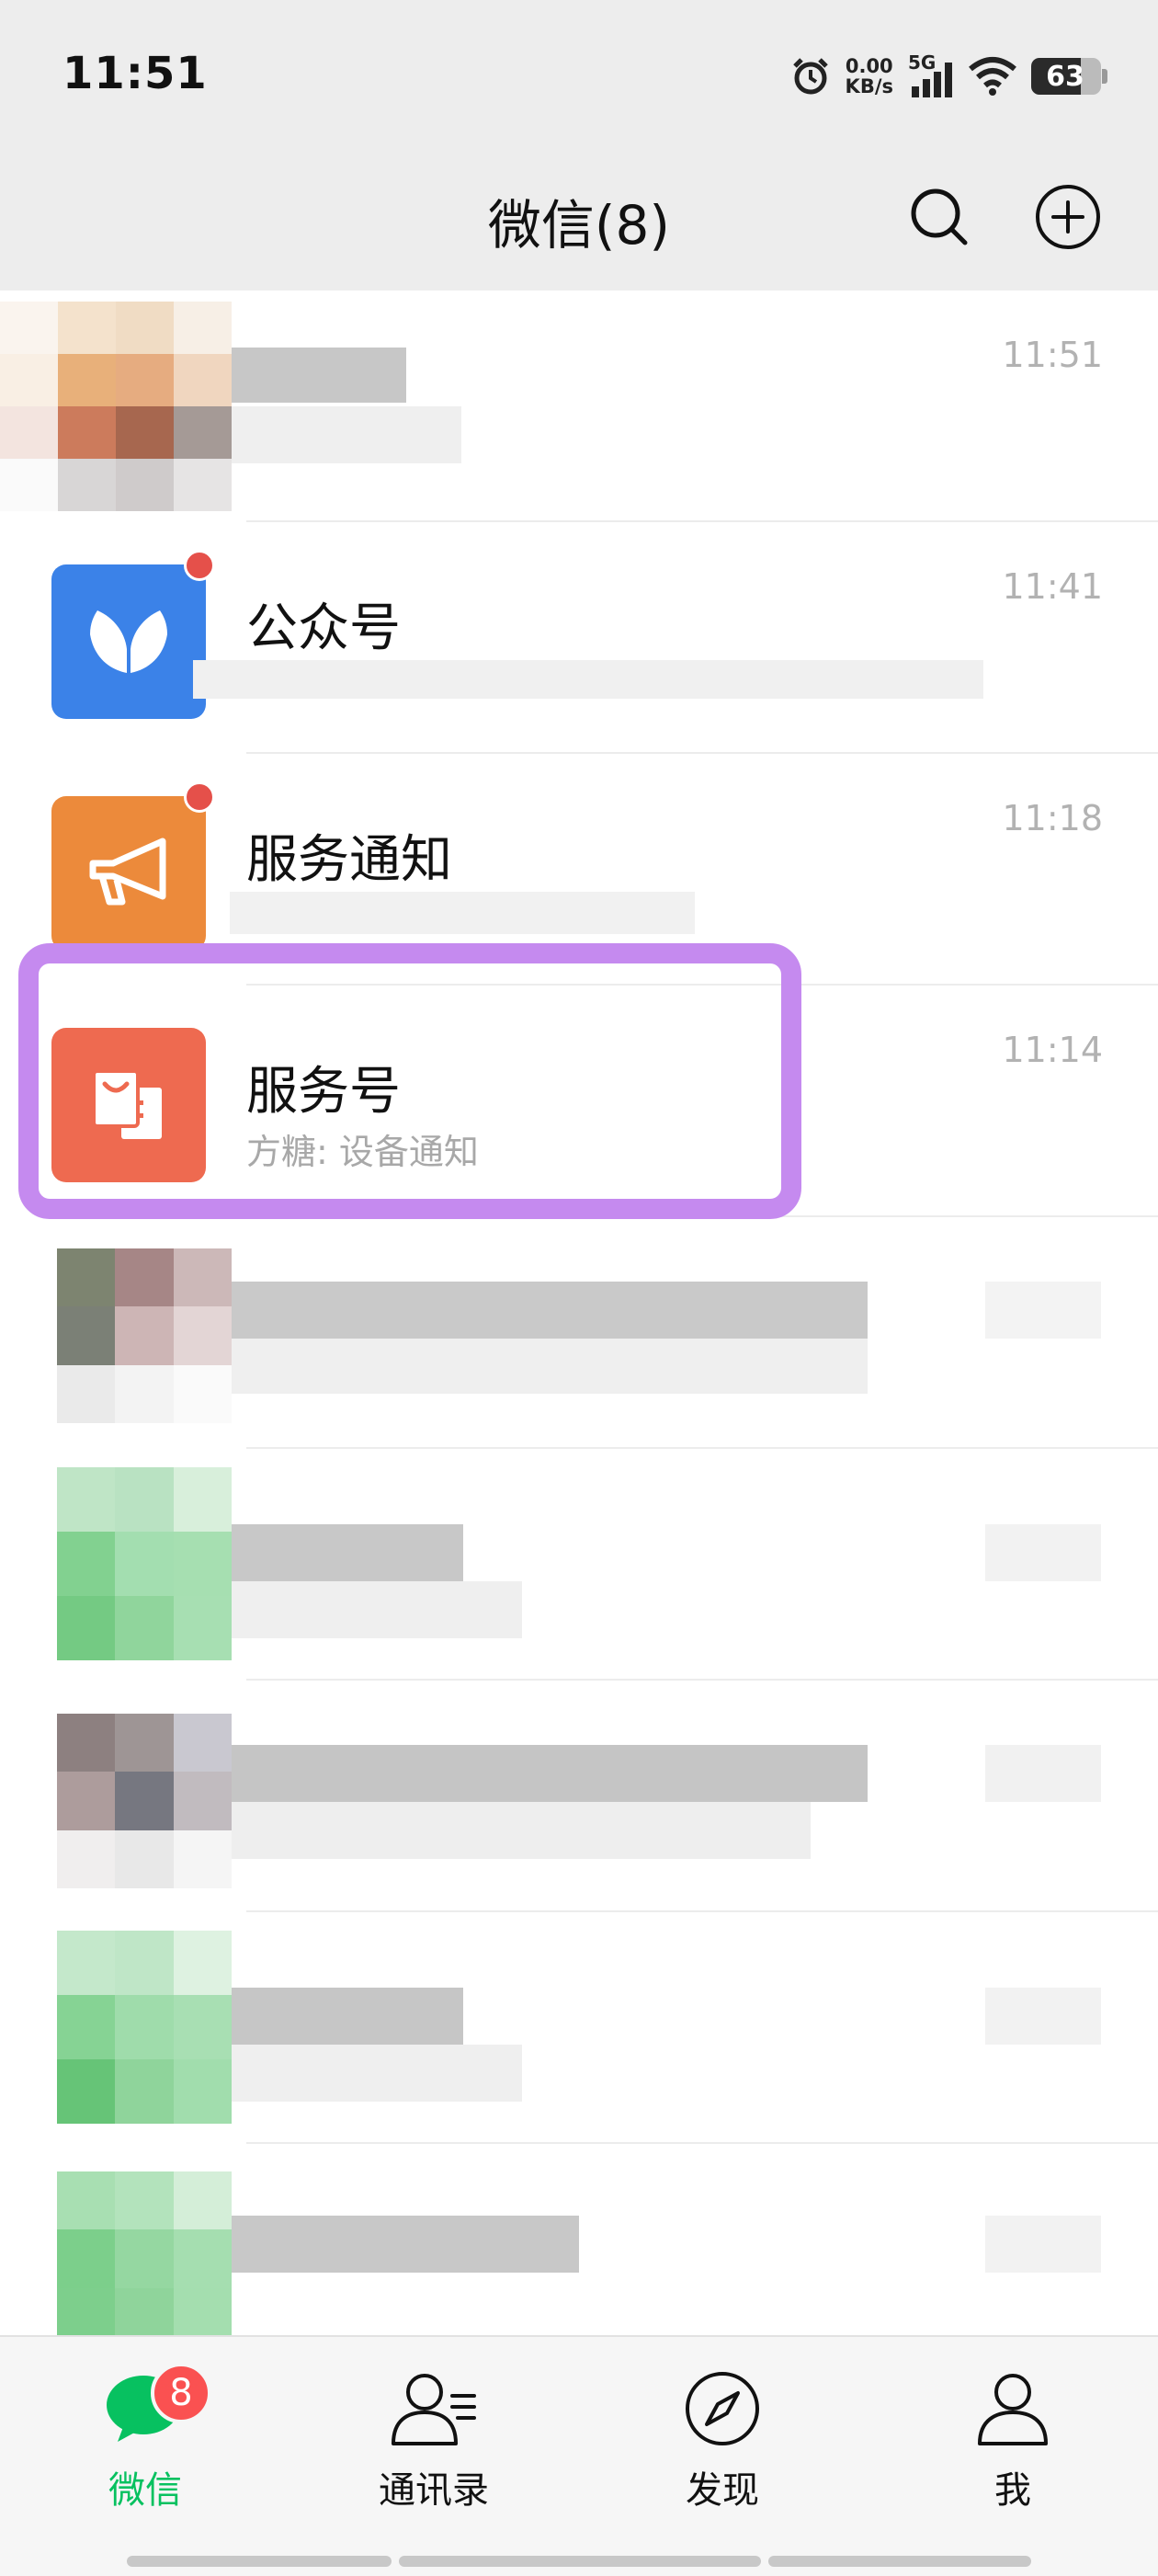 Image resolution: width=1158 pixels, height=2576 pixels. What do you see at coordinates (409, 1081) in the screenshot?
I see `highlight-frame` at bounding box center [409, 1081].